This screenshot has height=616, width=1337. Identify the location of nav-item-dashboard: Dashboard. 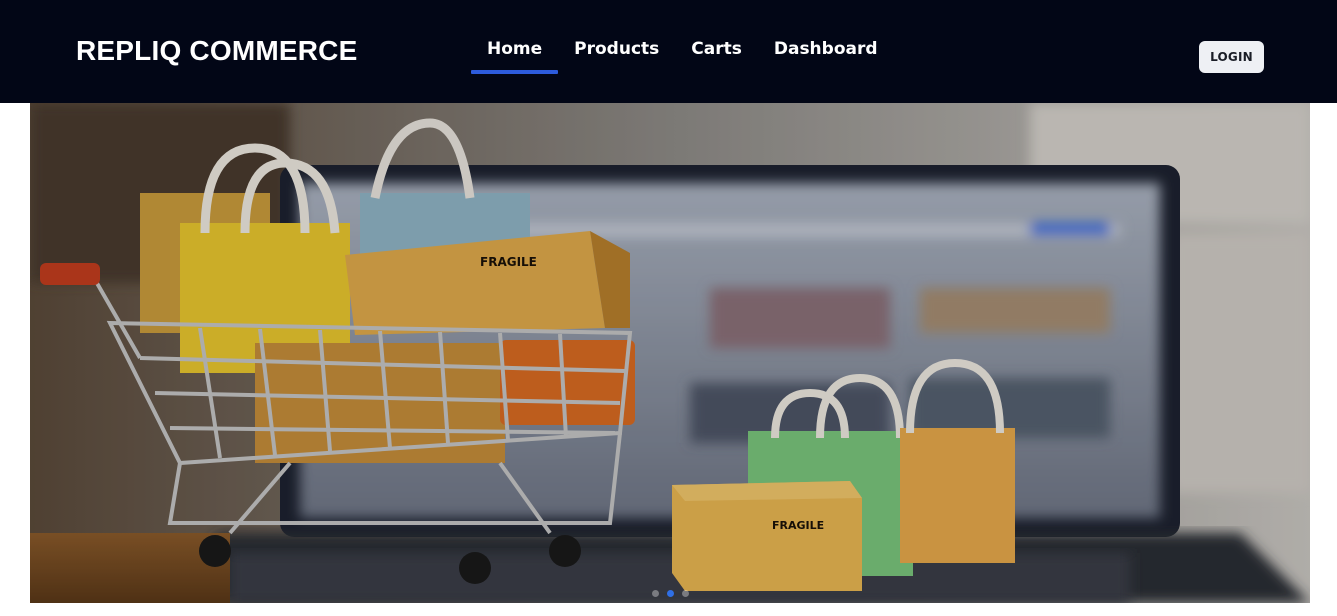
(826, 37).